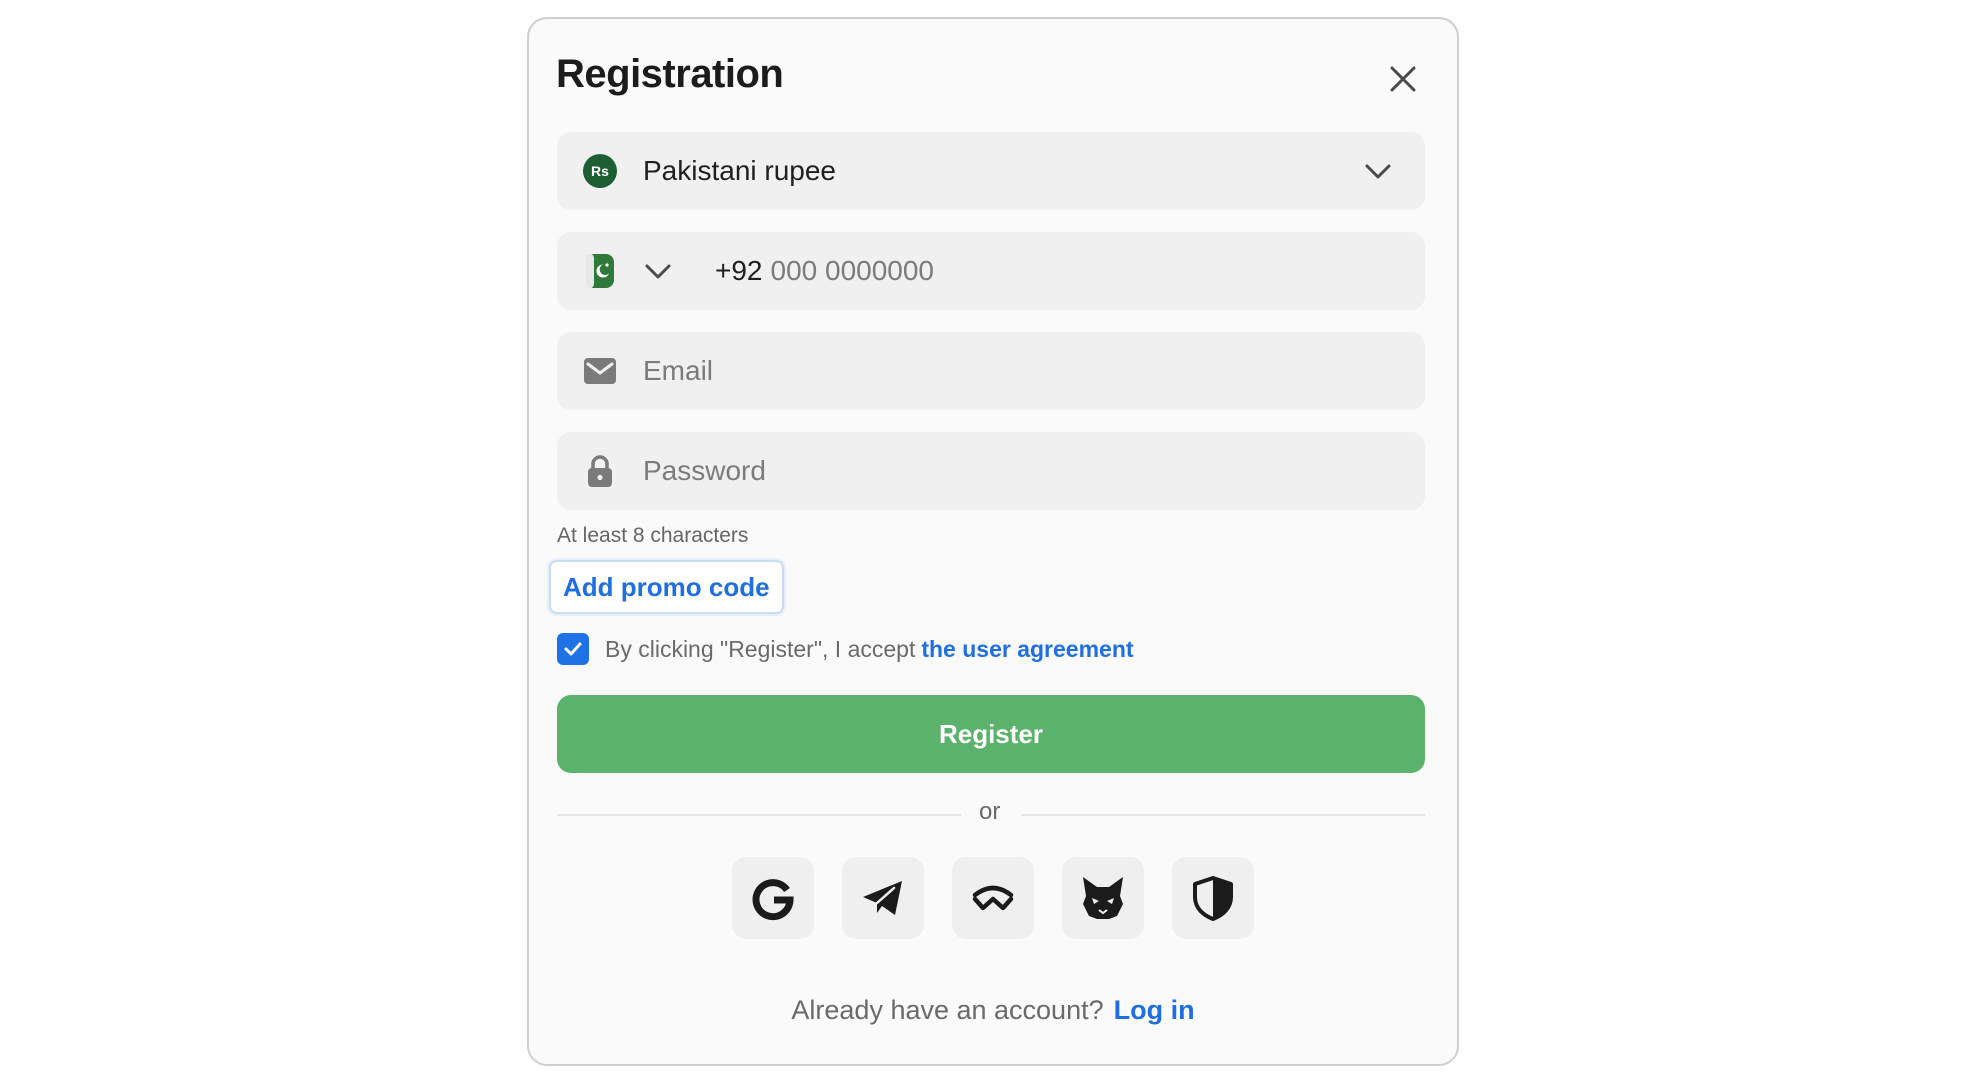  I want to click on social-login-row, so click(993, 898).